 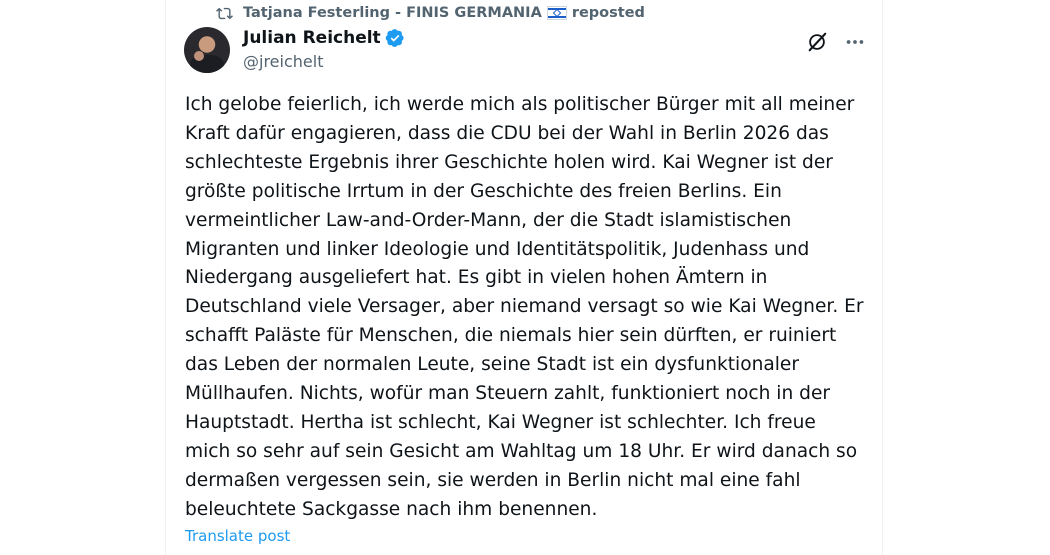 What do you see at coordinates (556, 13) in the screenshot?
I see `israel-flag-icon` at bounding box center [556, 13].